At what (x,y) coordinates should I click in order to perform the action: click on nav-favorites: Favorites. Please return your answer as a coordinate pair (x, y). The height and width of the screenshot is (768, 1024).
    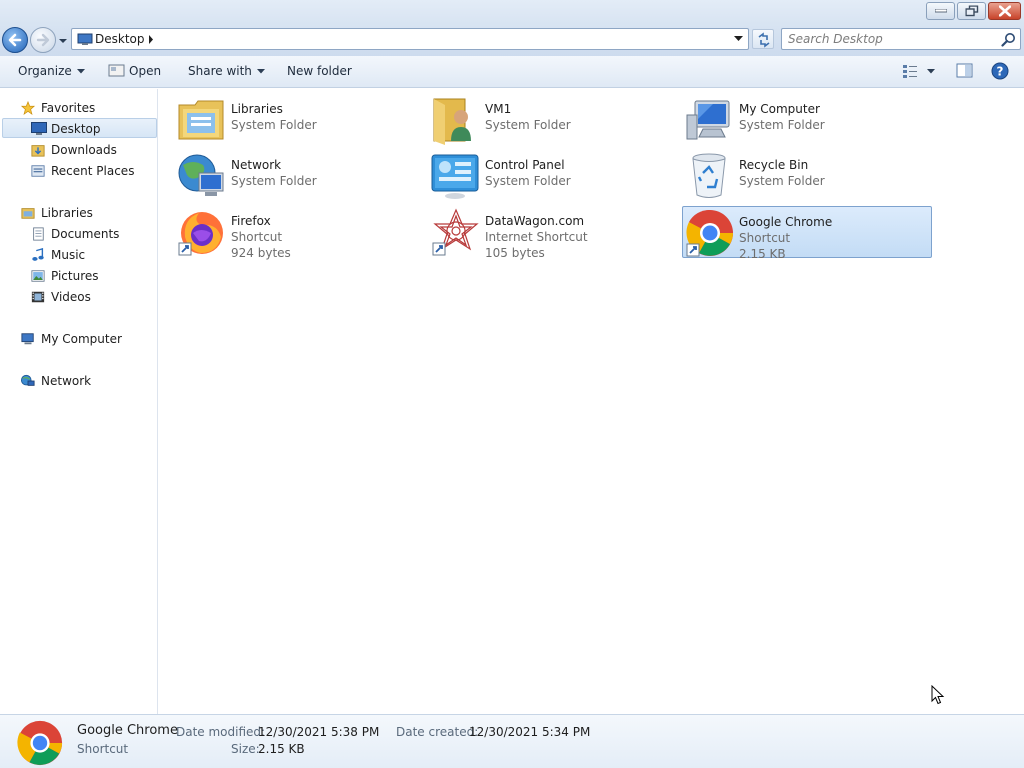
    Looking at the image, I should click on (78, 108).